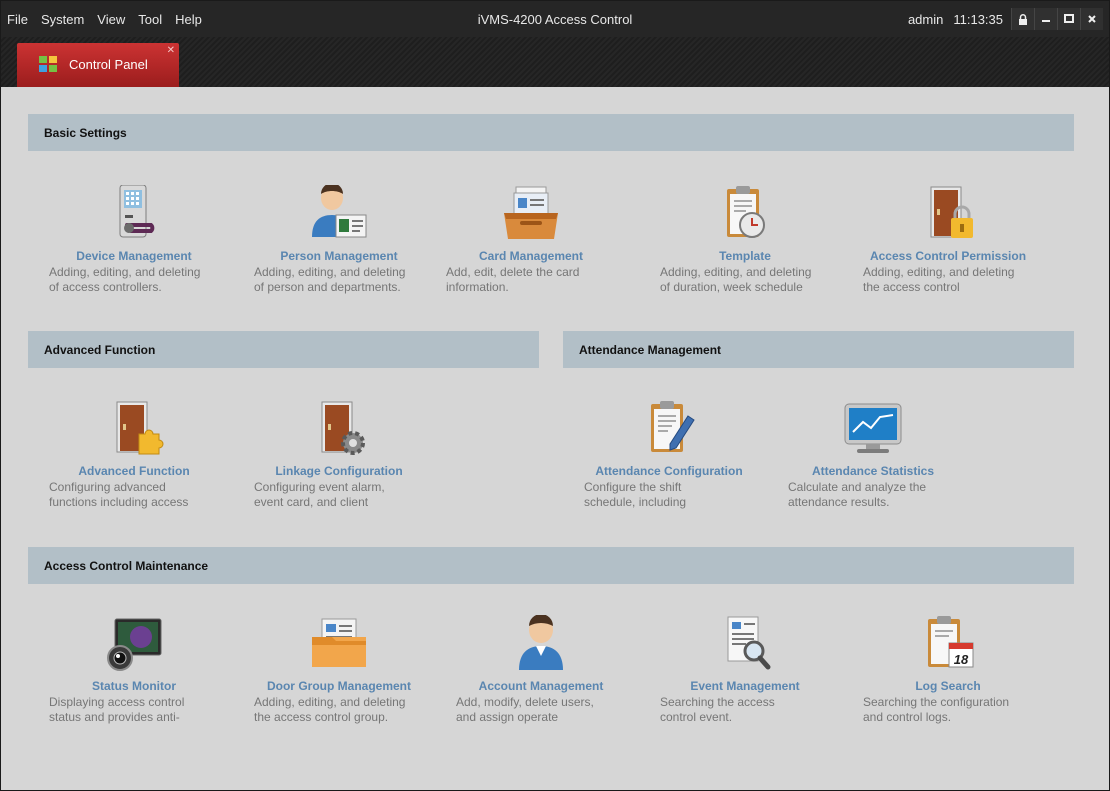 Image resolution: width=1110 pixels, height=791 pixels. Describe the element at coordinates (108, 64) in the screenshot. I see `tab-label: Control Panel` at that location.